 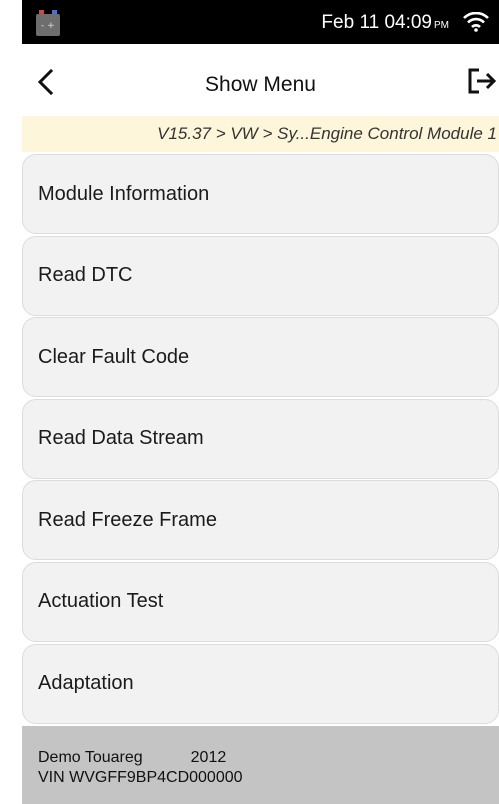 What do you see at coordinates (260, 194) in the screenshot?
I see `menu-item-module-information: Module Information` at bounding box center [260, 194].